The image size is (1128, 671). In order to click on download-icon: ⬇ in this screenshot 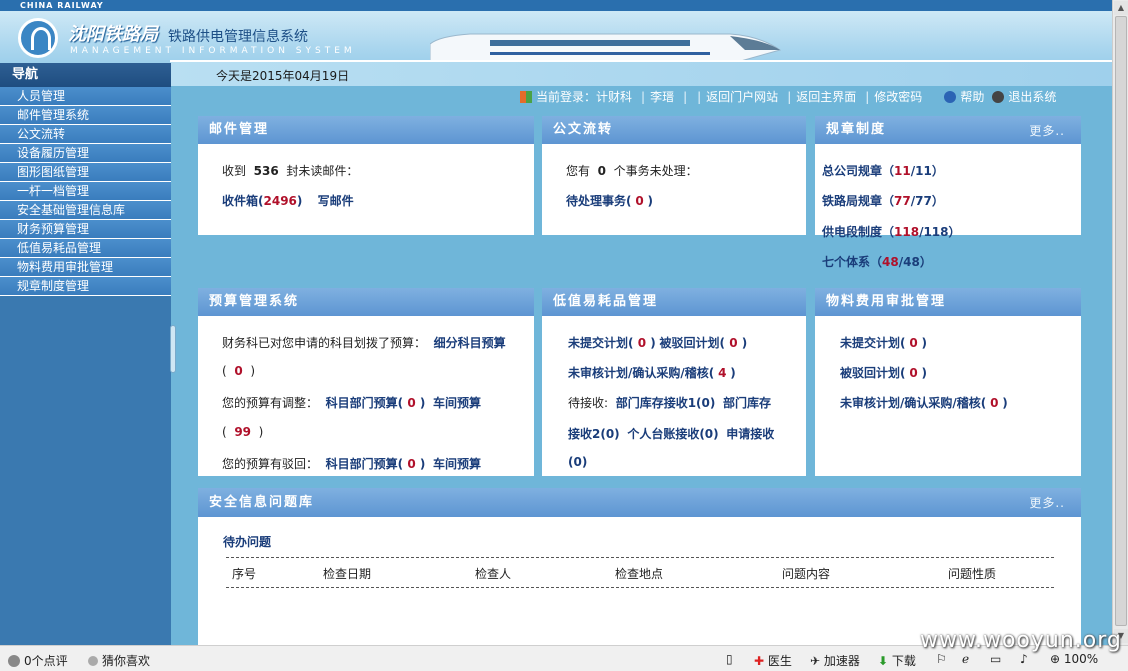, I will do `click(883, 661)`.